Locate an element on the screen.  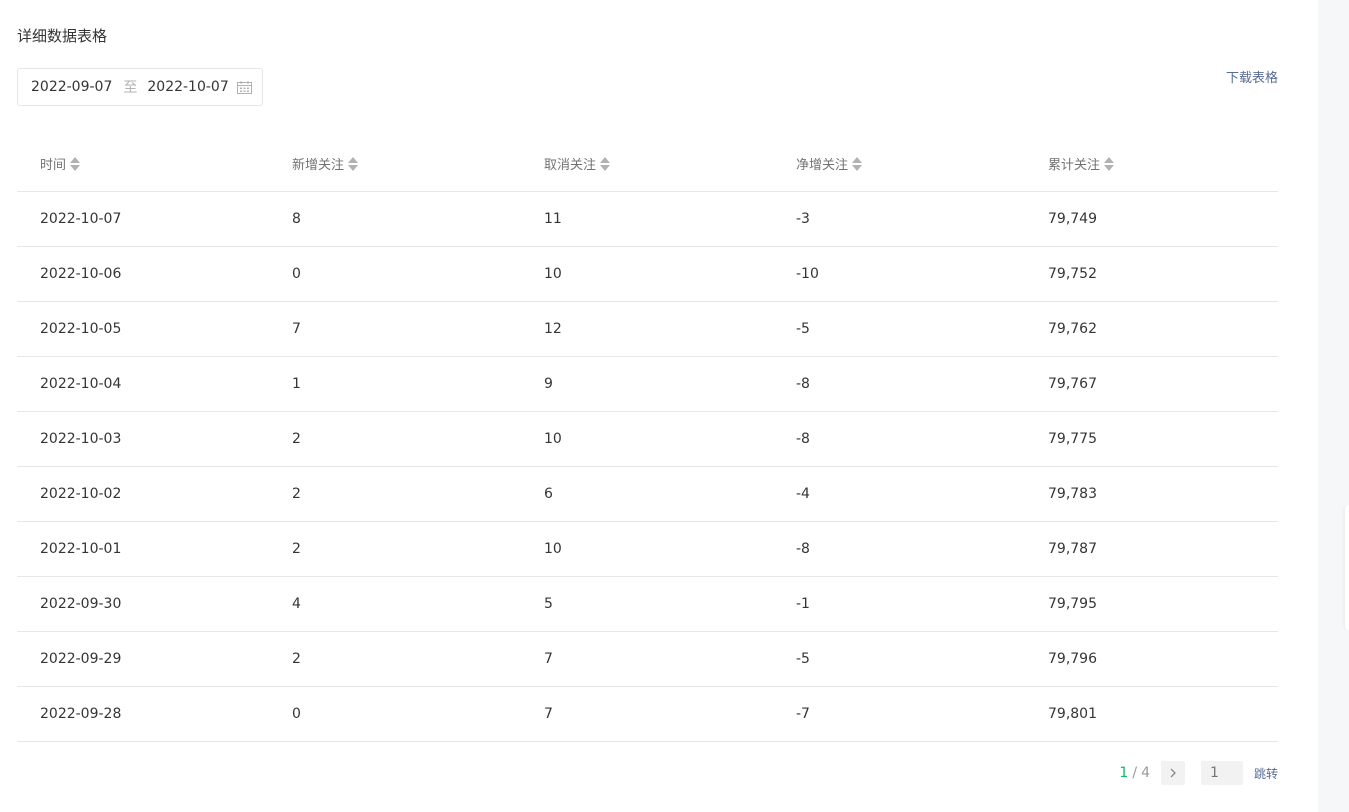
calendar-icon is located at coordinates (244, 87).